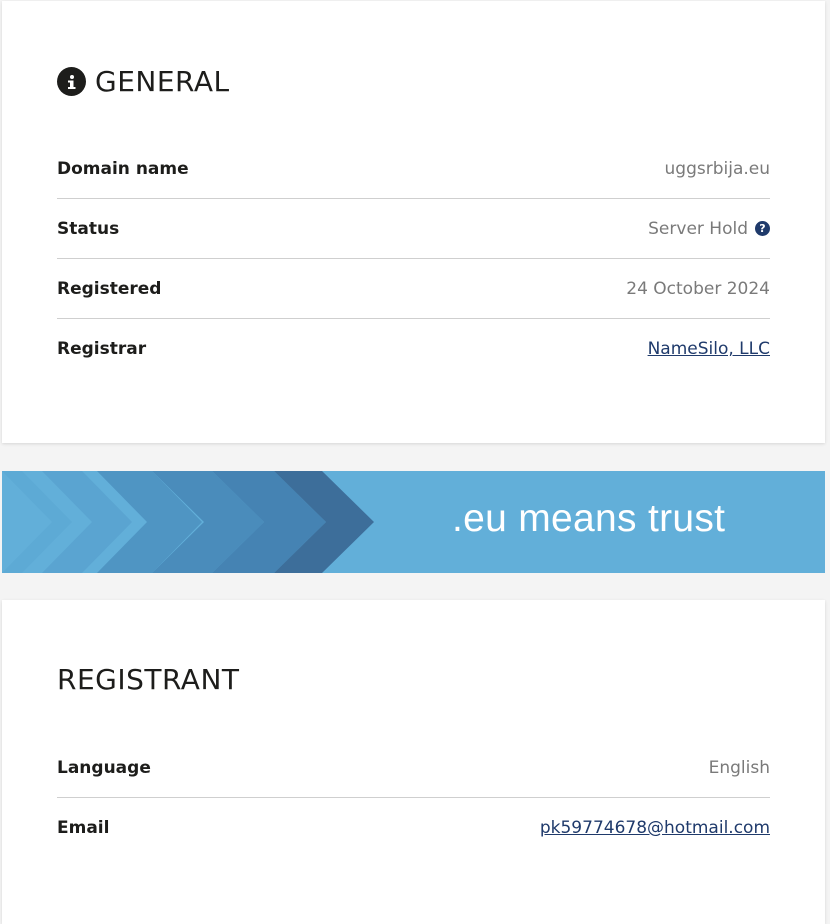 The image size is (830, 924). Describe the element at coordinates (102, 349) in the screenshot. I see `registrar-label: Registrar` at that location.